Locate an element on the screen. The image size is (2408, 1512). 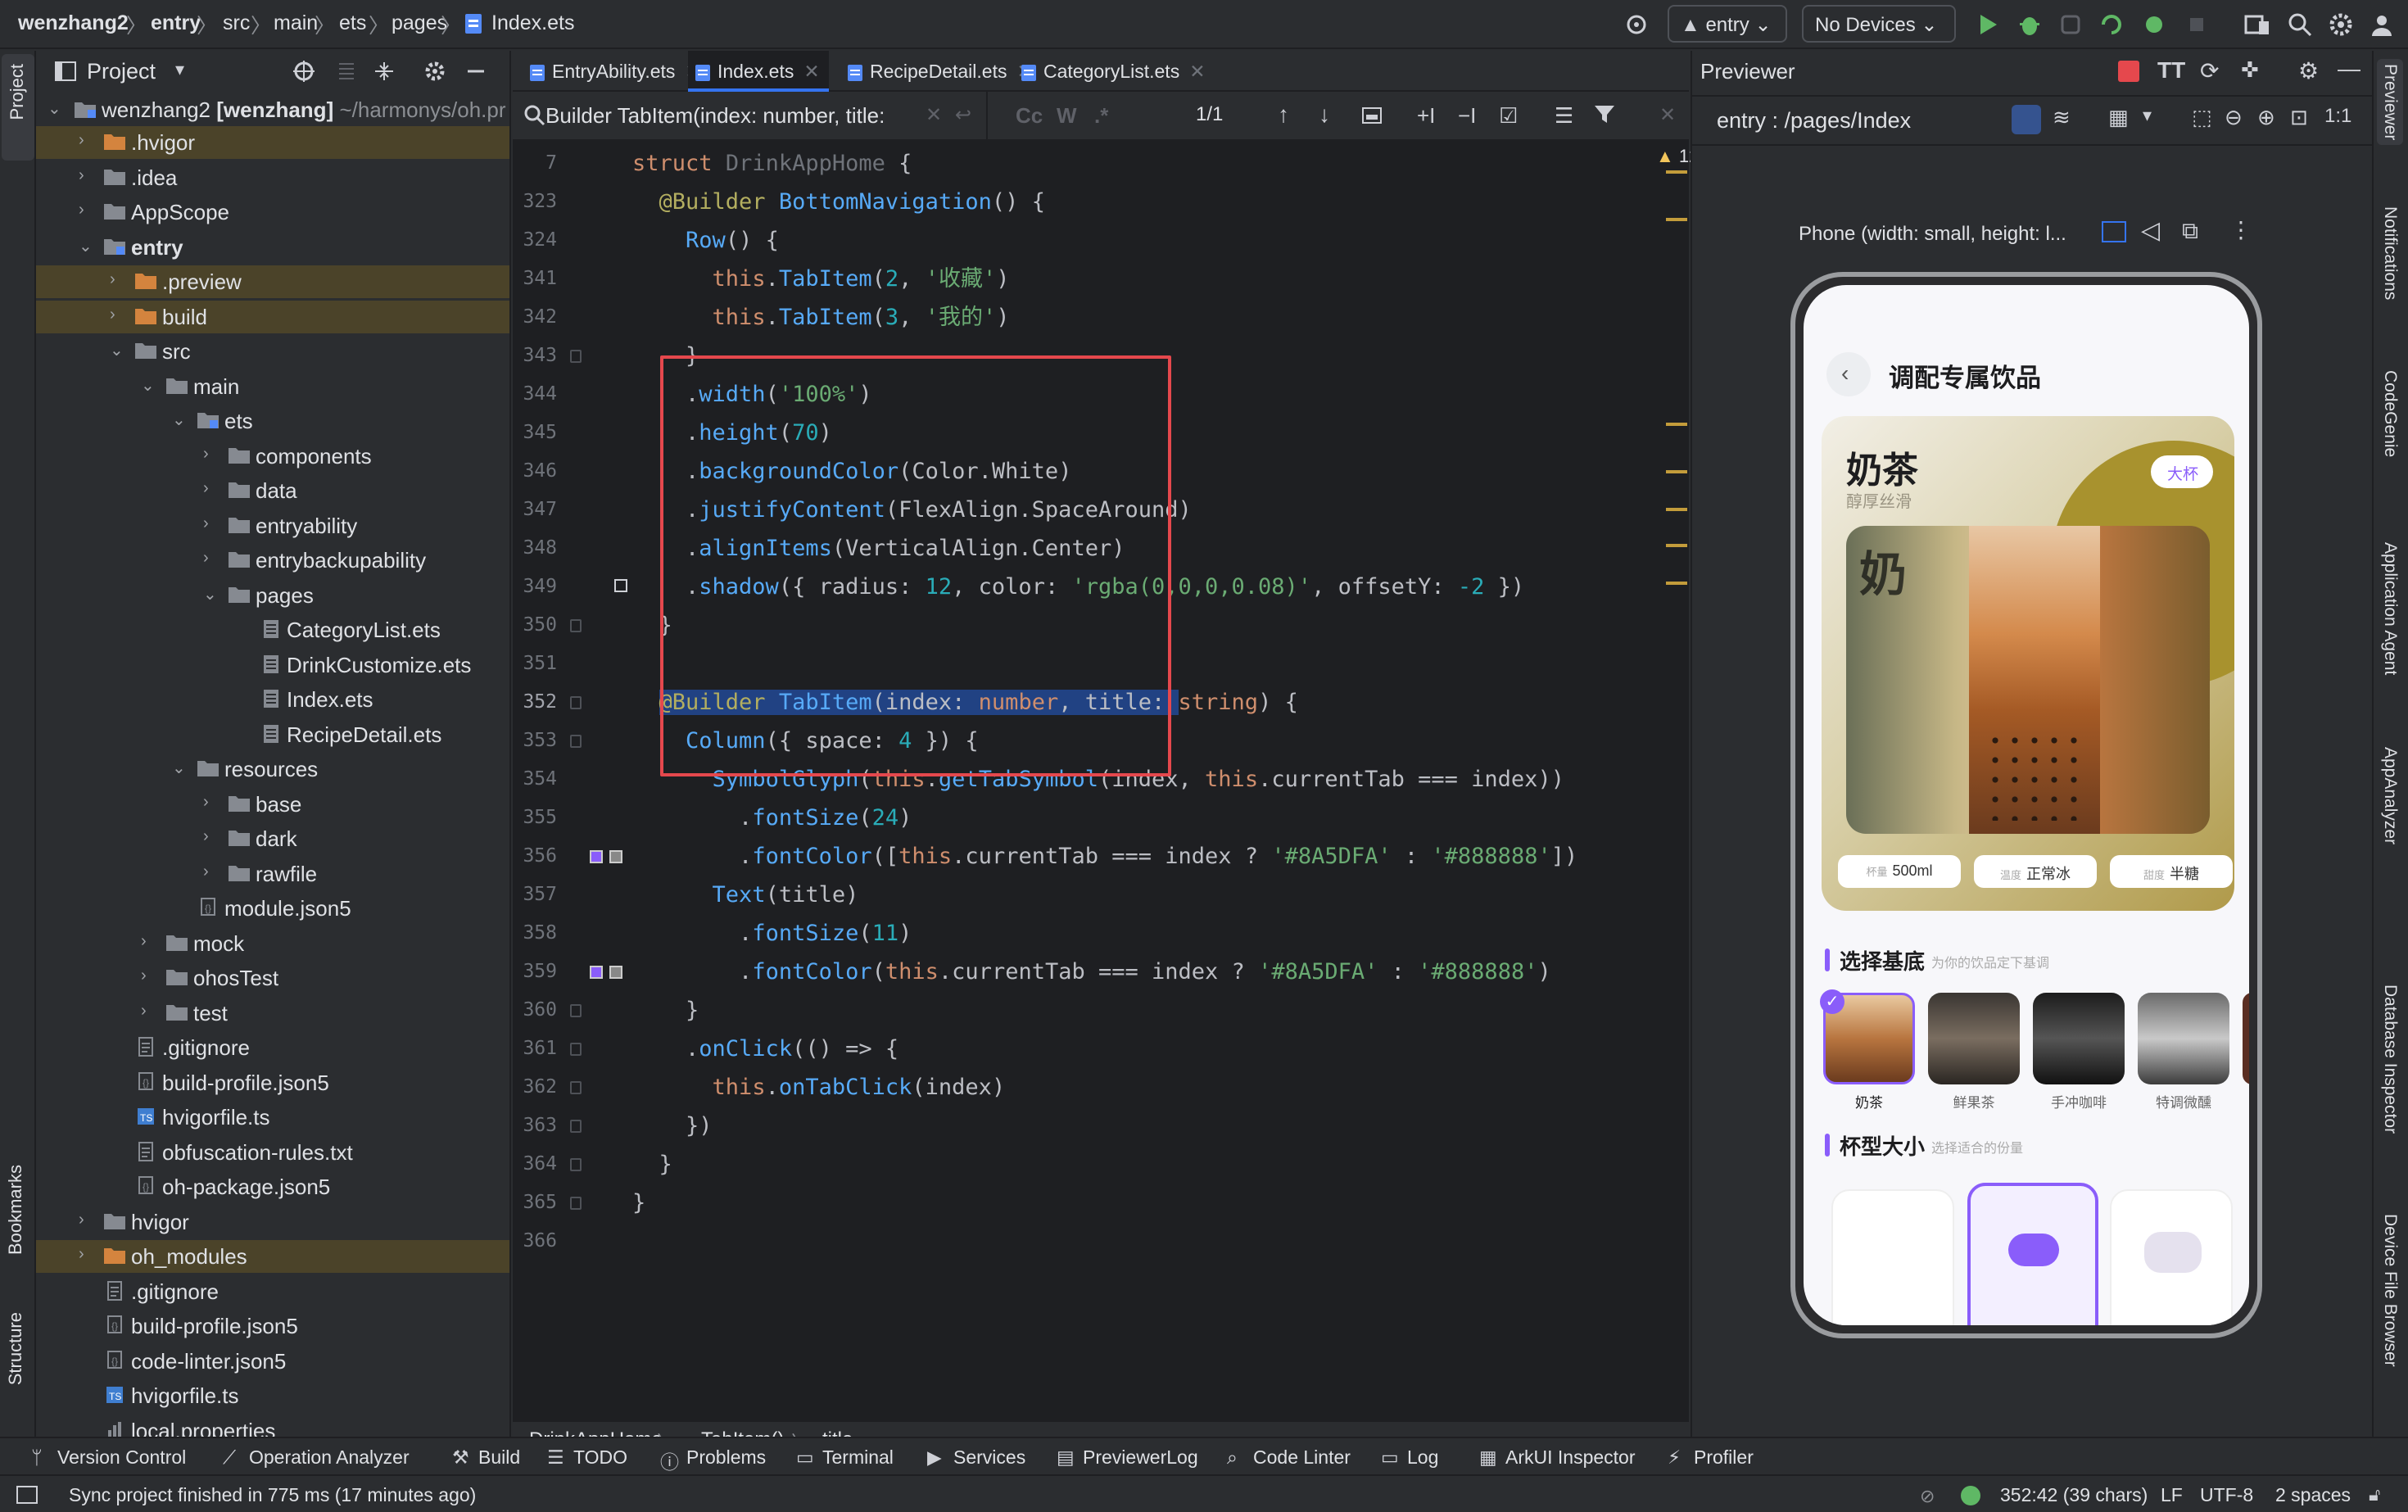
refresh-icon: ⟳ is located at coordinates (2209, 70).